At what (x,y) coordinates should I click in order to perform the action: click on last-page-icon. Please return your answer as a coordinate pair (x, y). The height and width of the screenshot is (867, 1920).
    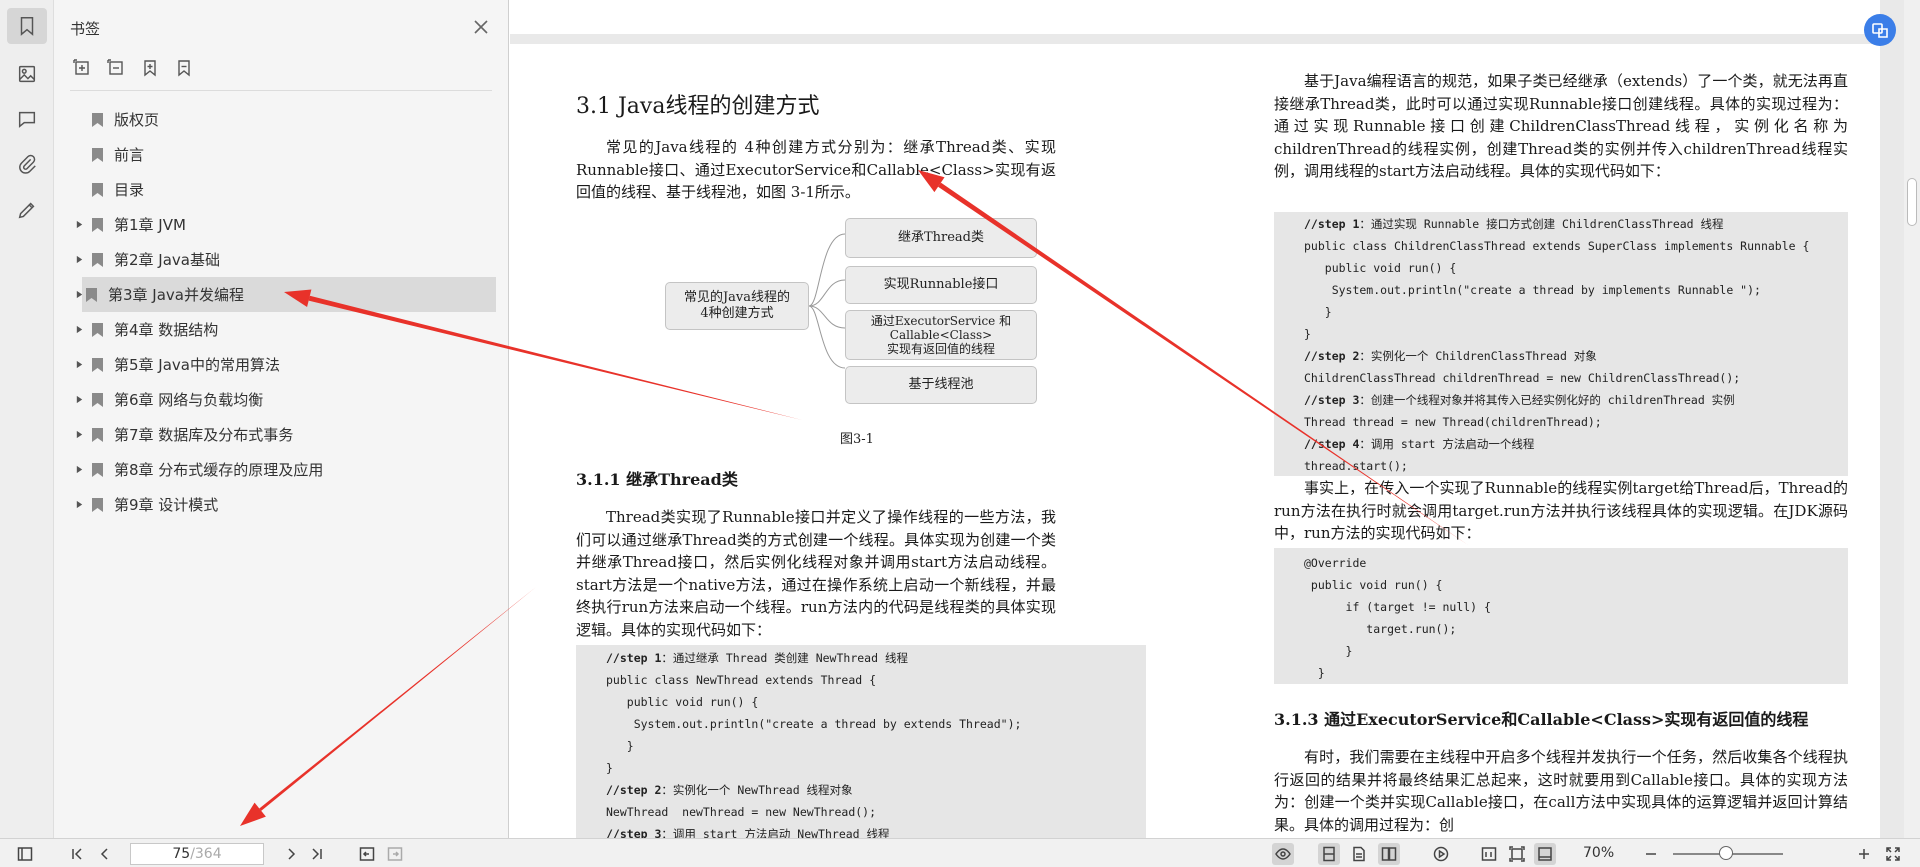
    Looking at the image, I should click on (317, 854).